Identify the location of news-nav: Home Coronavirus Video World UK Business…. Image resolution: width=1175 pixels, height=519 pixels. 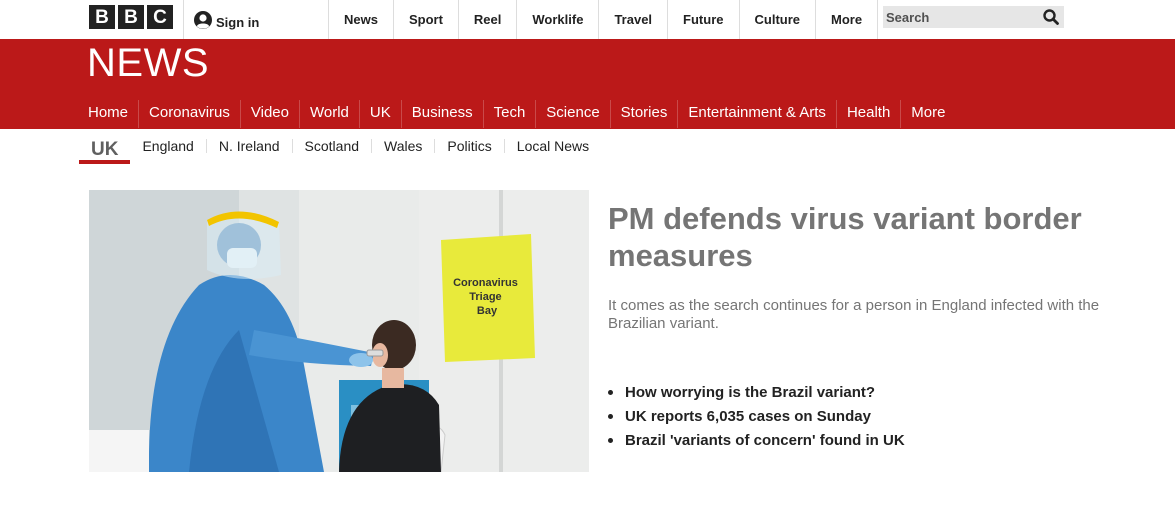
(517, 114).